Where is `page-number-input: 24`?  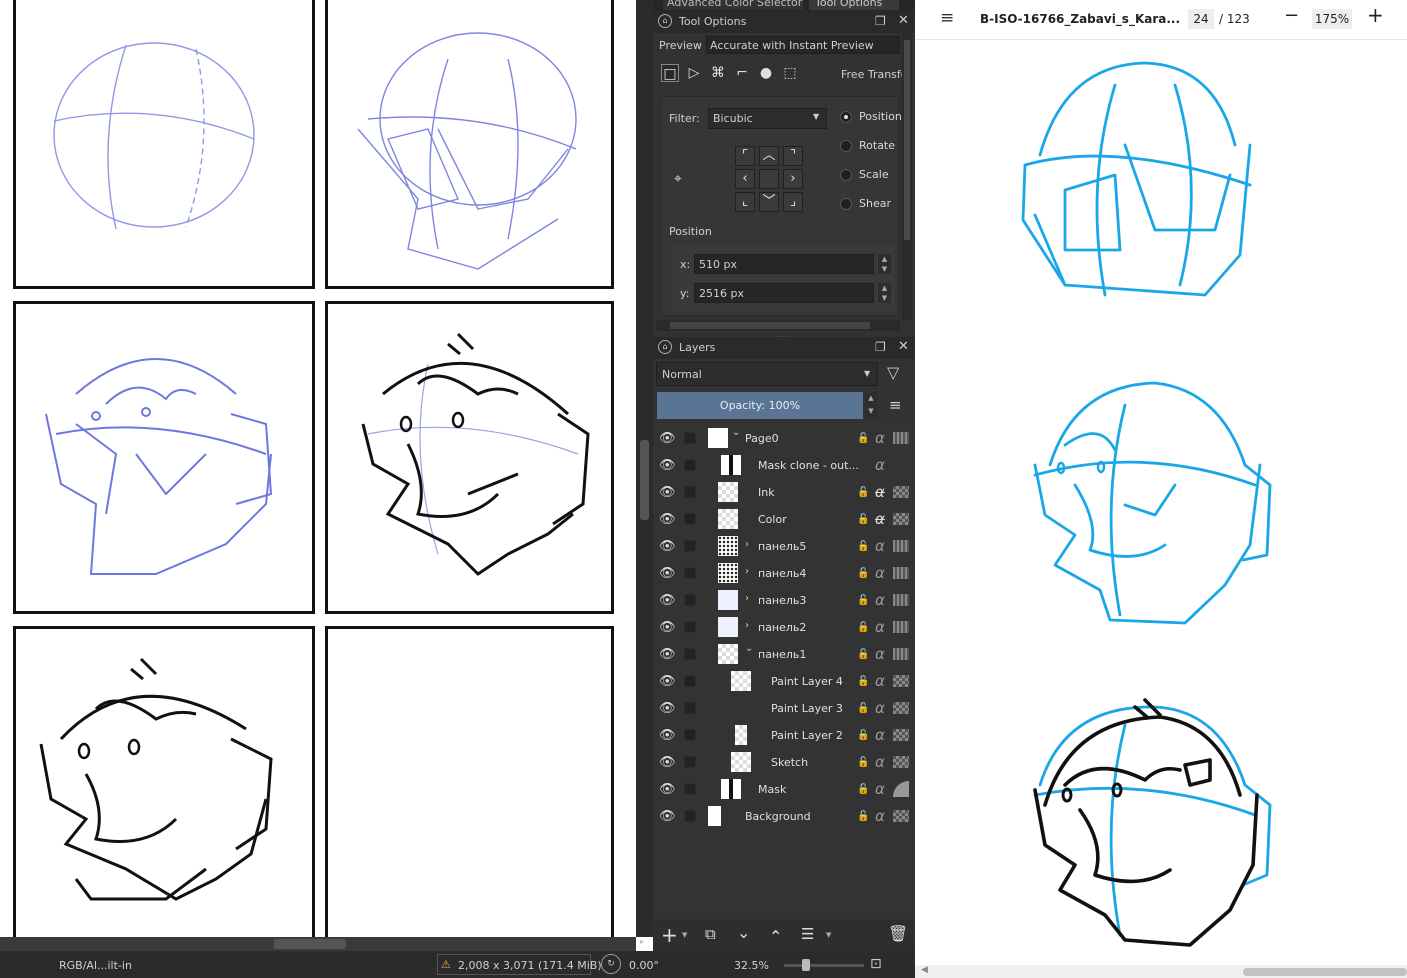
page-number-input: 24 is located at coordinates (1201, 19).